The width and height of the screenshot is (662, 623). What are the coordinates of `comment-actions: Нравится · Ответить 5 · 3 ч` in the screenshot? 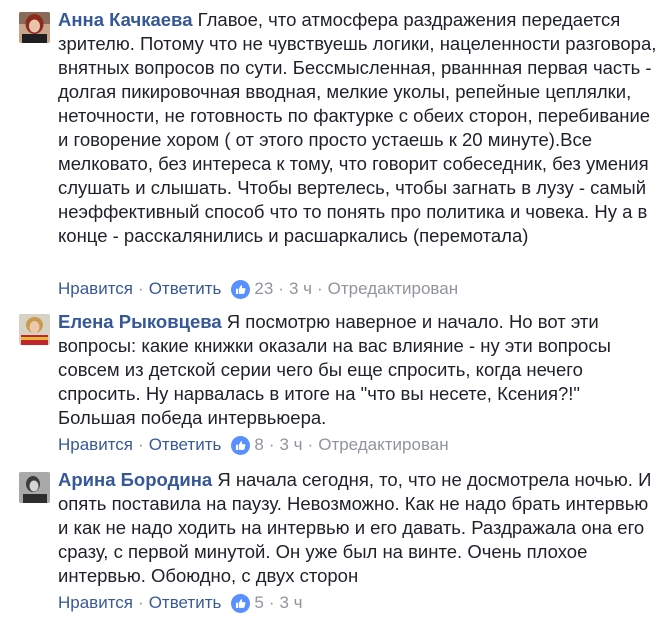 It's located at (180, 603).